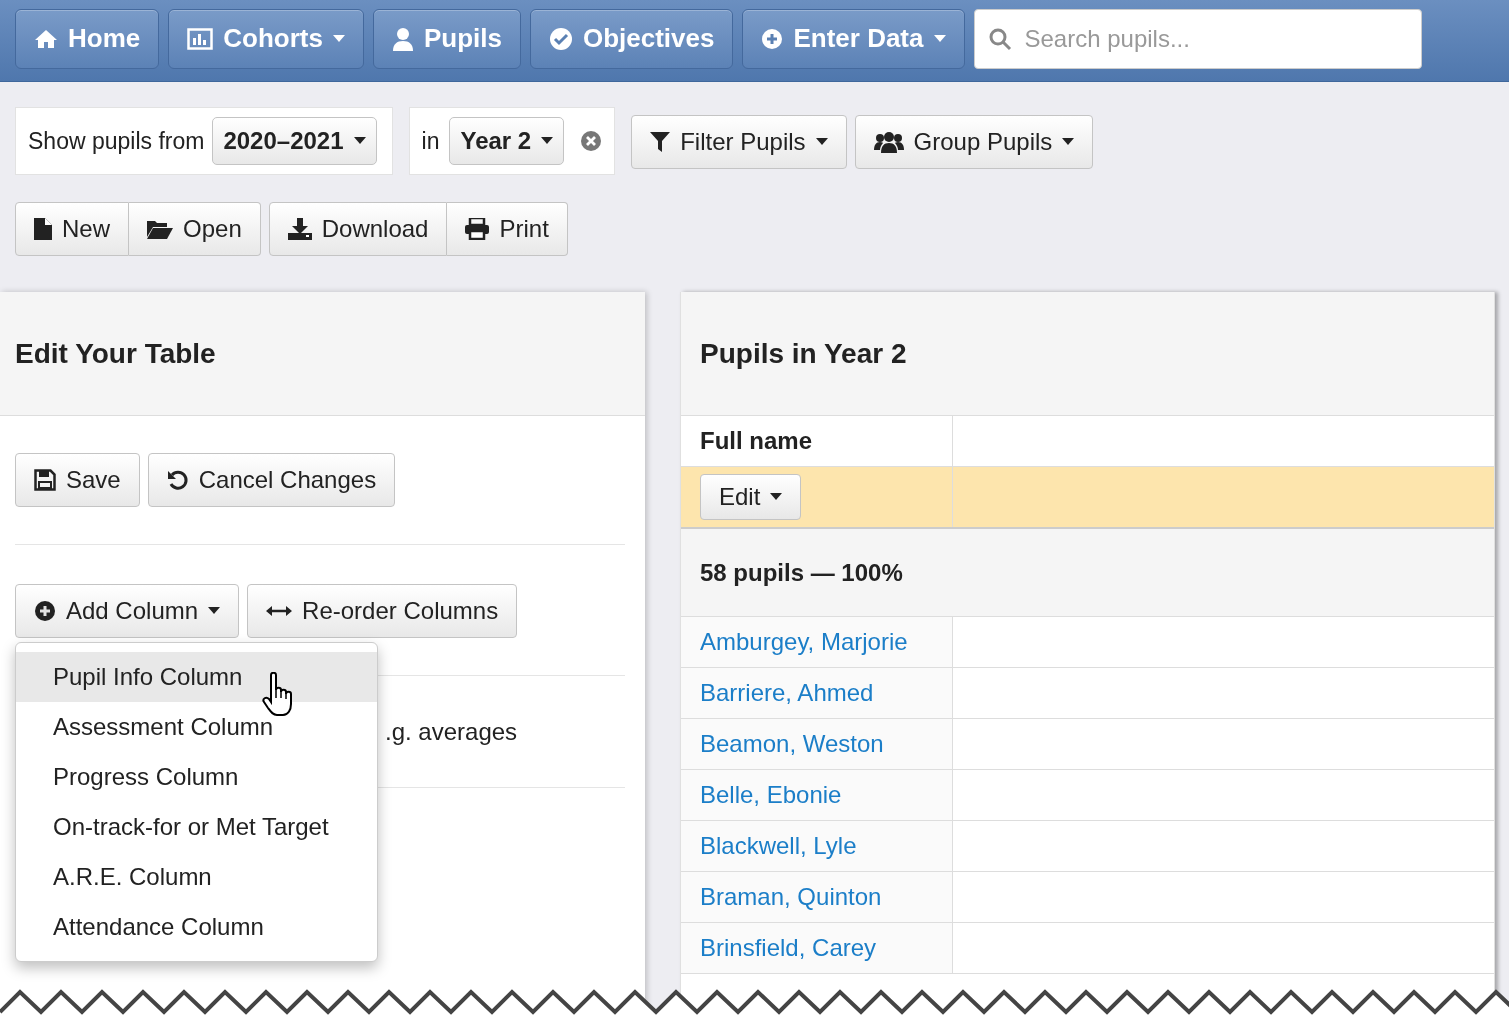  I want to click on filter-label: Show pupils from, so click(116, 141).